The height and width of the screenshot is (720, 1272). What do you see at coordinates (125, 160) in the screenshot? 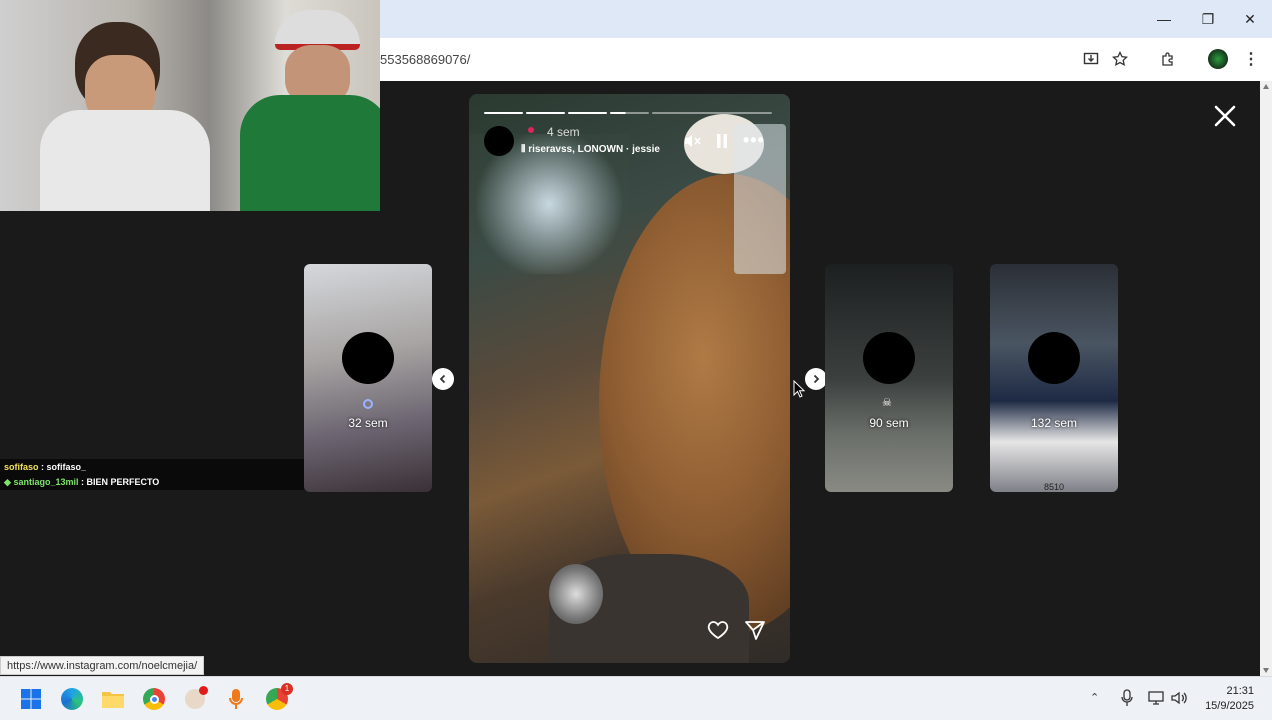
I see `person-left-body` at bounding box center [125, 160].